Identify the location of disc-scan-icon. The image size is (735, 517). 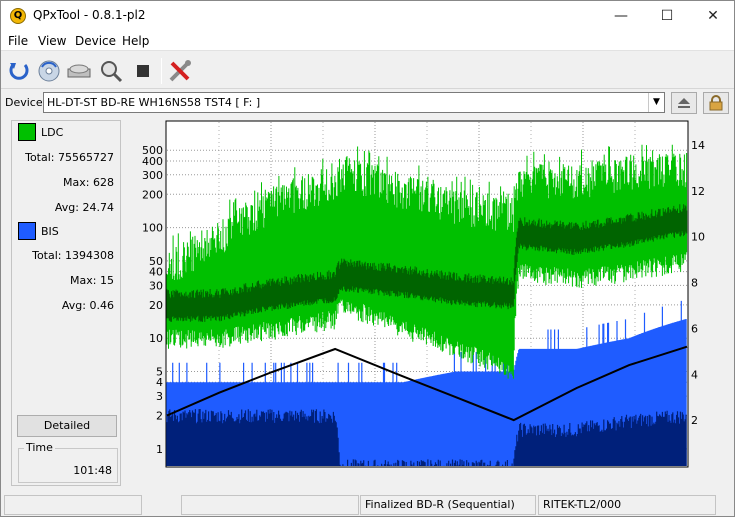
(49, 71).